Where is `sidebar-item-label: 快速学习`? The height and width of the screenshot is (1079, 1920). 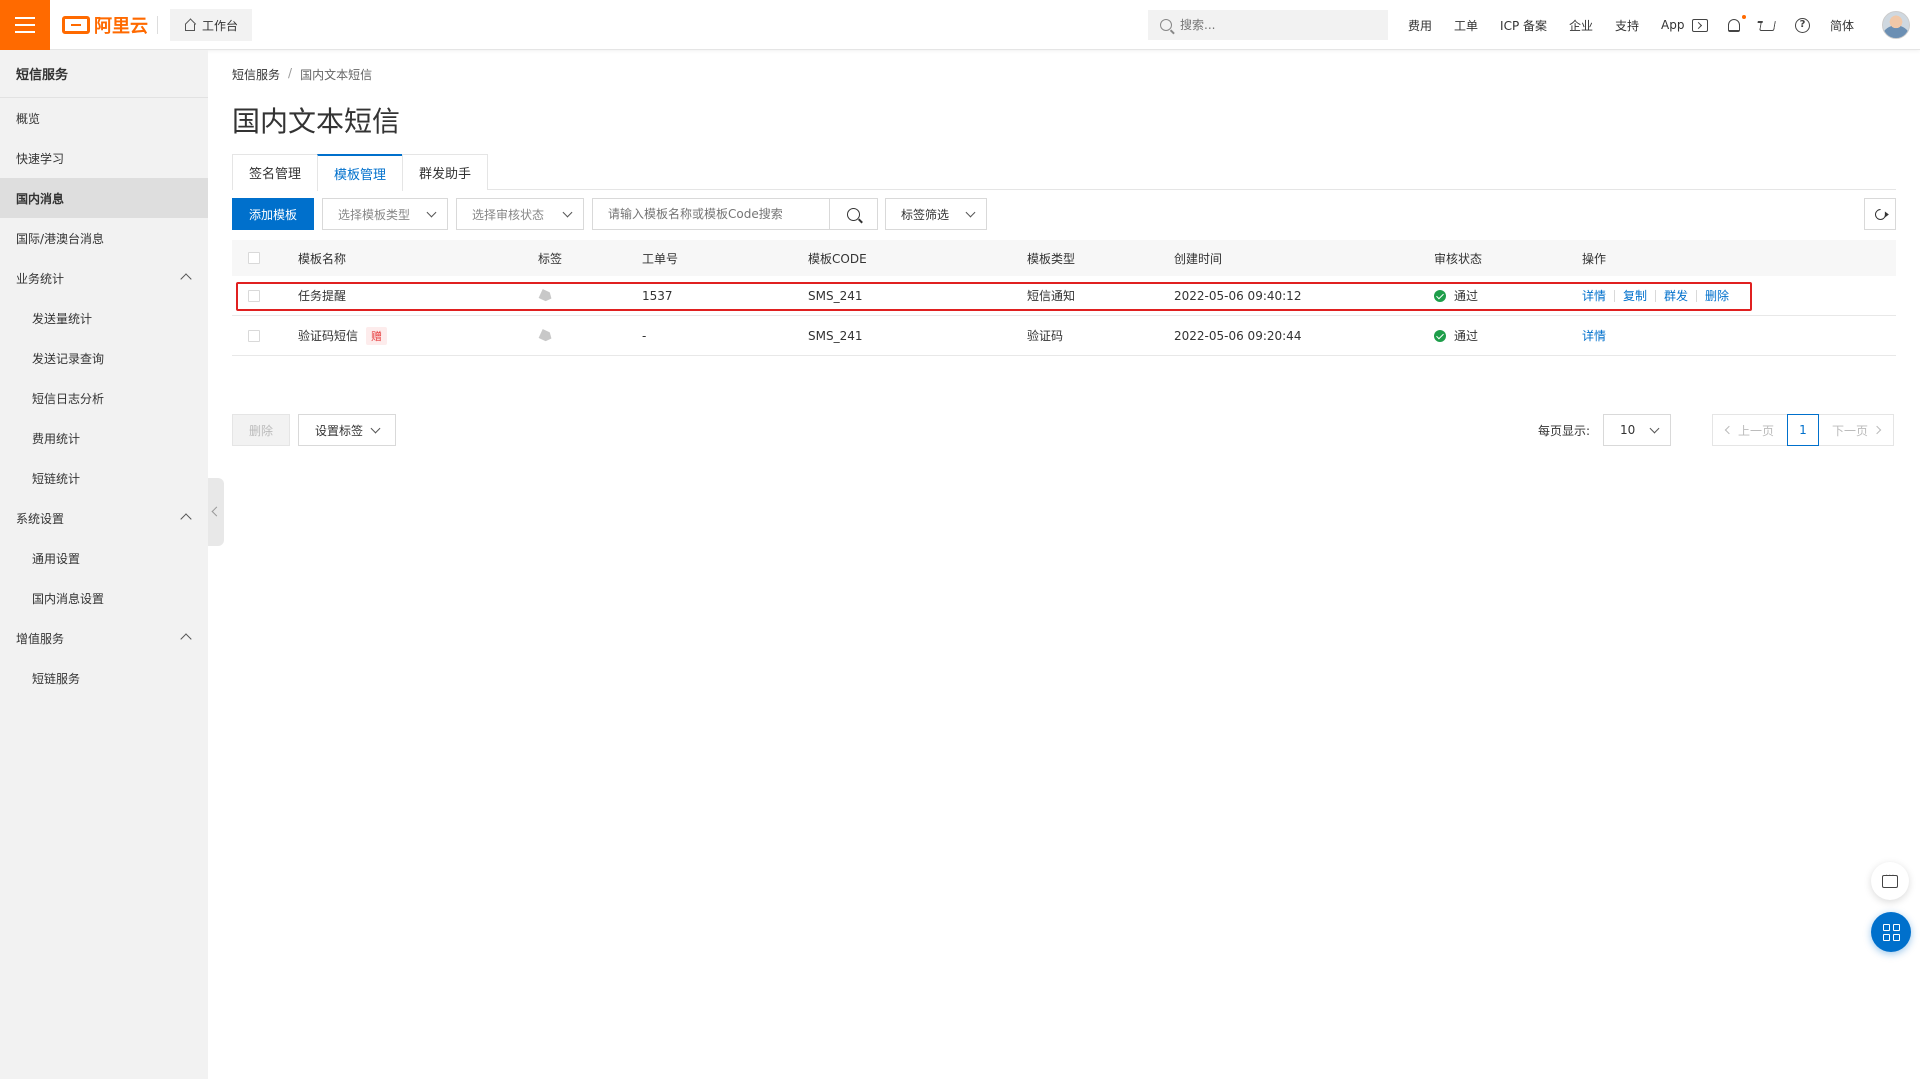
sidebar-item-label: 快速学习 is located at coordinates (40, 158).